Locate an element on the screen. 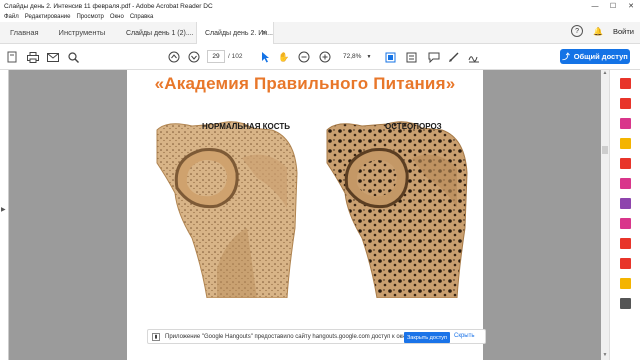 Image resolution: width=640 pixels, height=360 pixels. compress-icon is located at coordinates (625, 243).